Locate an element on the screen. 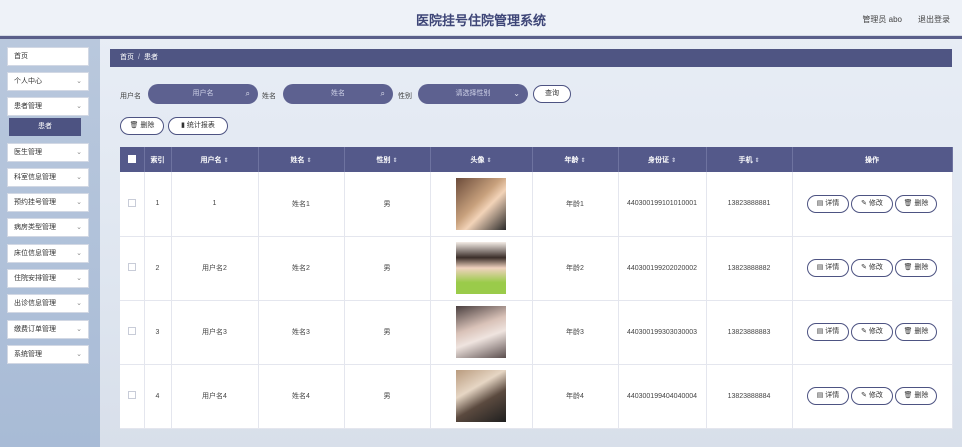  cell-name: 姓名3 is located at coordinates (301, 332).